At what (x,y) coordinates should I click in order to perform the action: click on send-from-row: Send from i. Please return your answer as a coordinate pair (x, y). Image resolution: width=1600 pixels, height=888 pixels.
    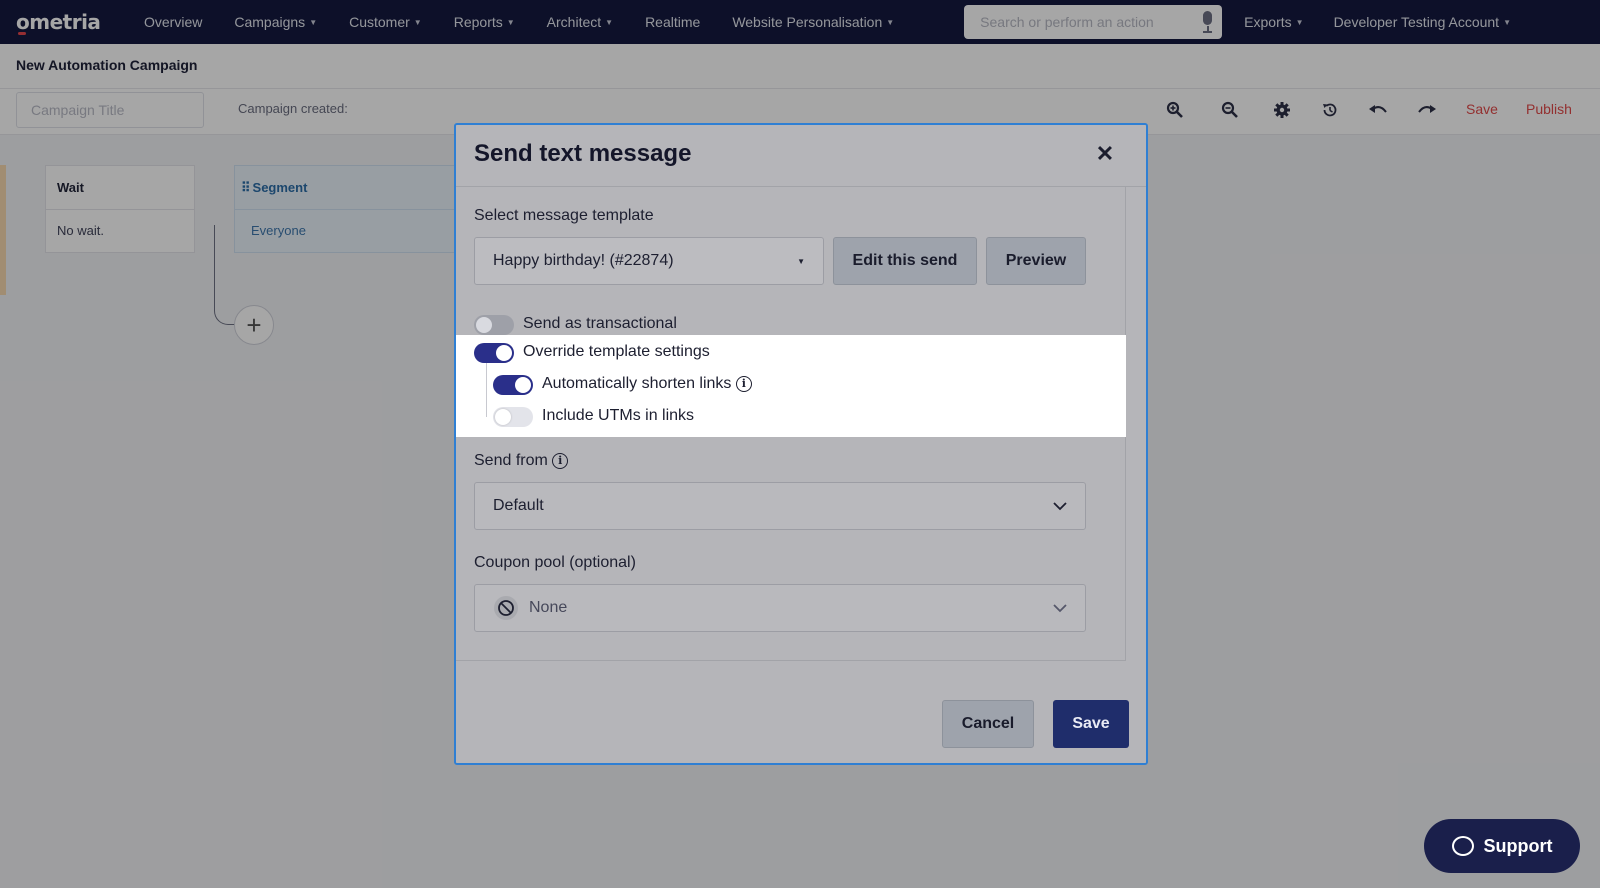
    Looking at the image, I should click on (521, 461).